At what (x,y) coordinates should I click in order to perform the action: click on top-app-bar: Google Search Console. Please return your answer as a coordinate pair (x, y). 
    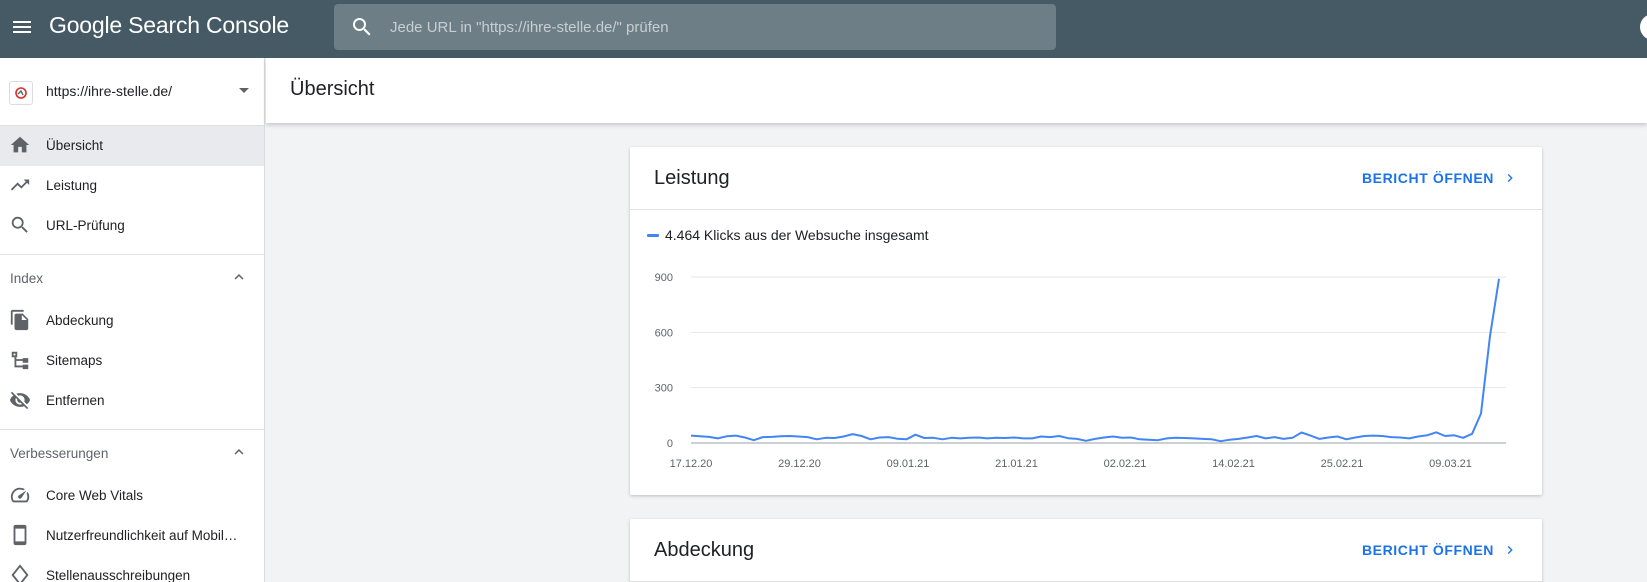
    Looking at the image, I should click on (823, 29).